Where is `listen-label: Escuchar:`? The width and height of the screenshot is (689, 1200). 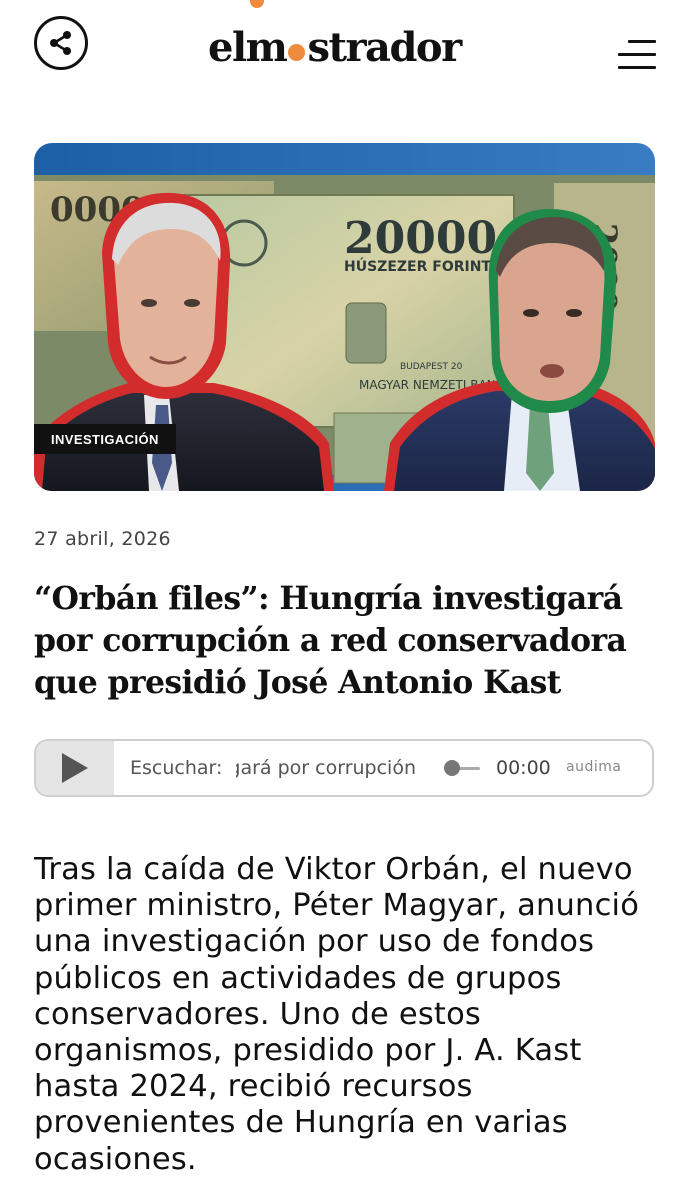
listen-label: Escuchar: is located at coordinates (176, 768).